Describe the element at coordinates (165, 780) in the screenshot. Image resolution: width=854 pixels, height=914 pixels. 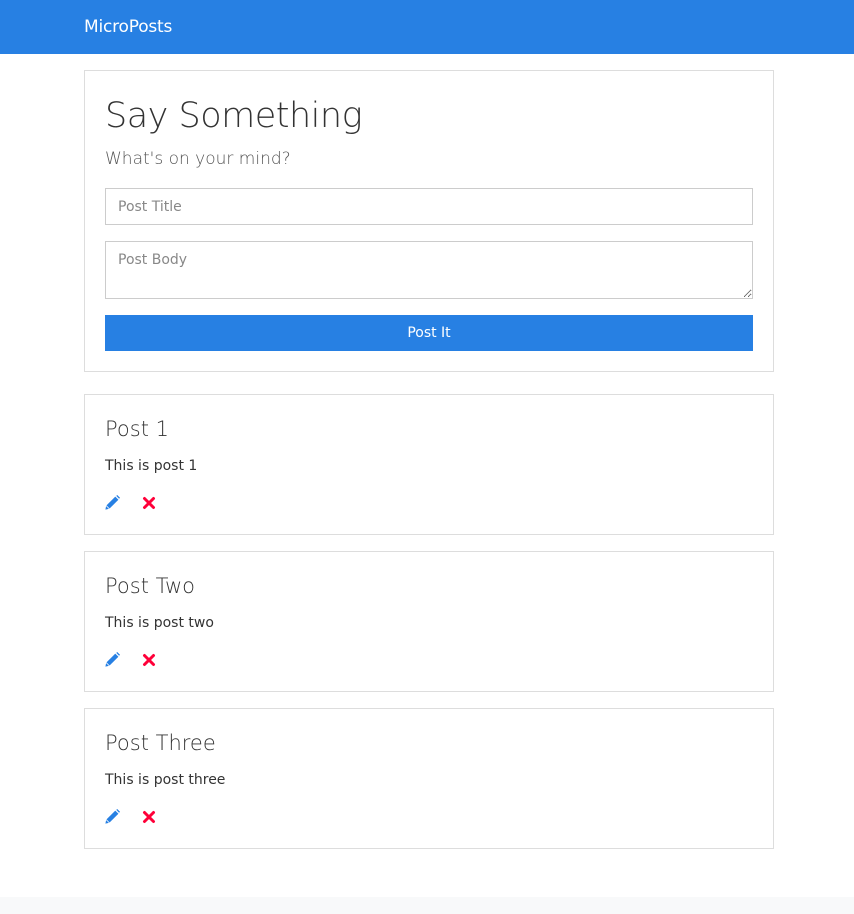
I see `post-body: This is post three` at that location.